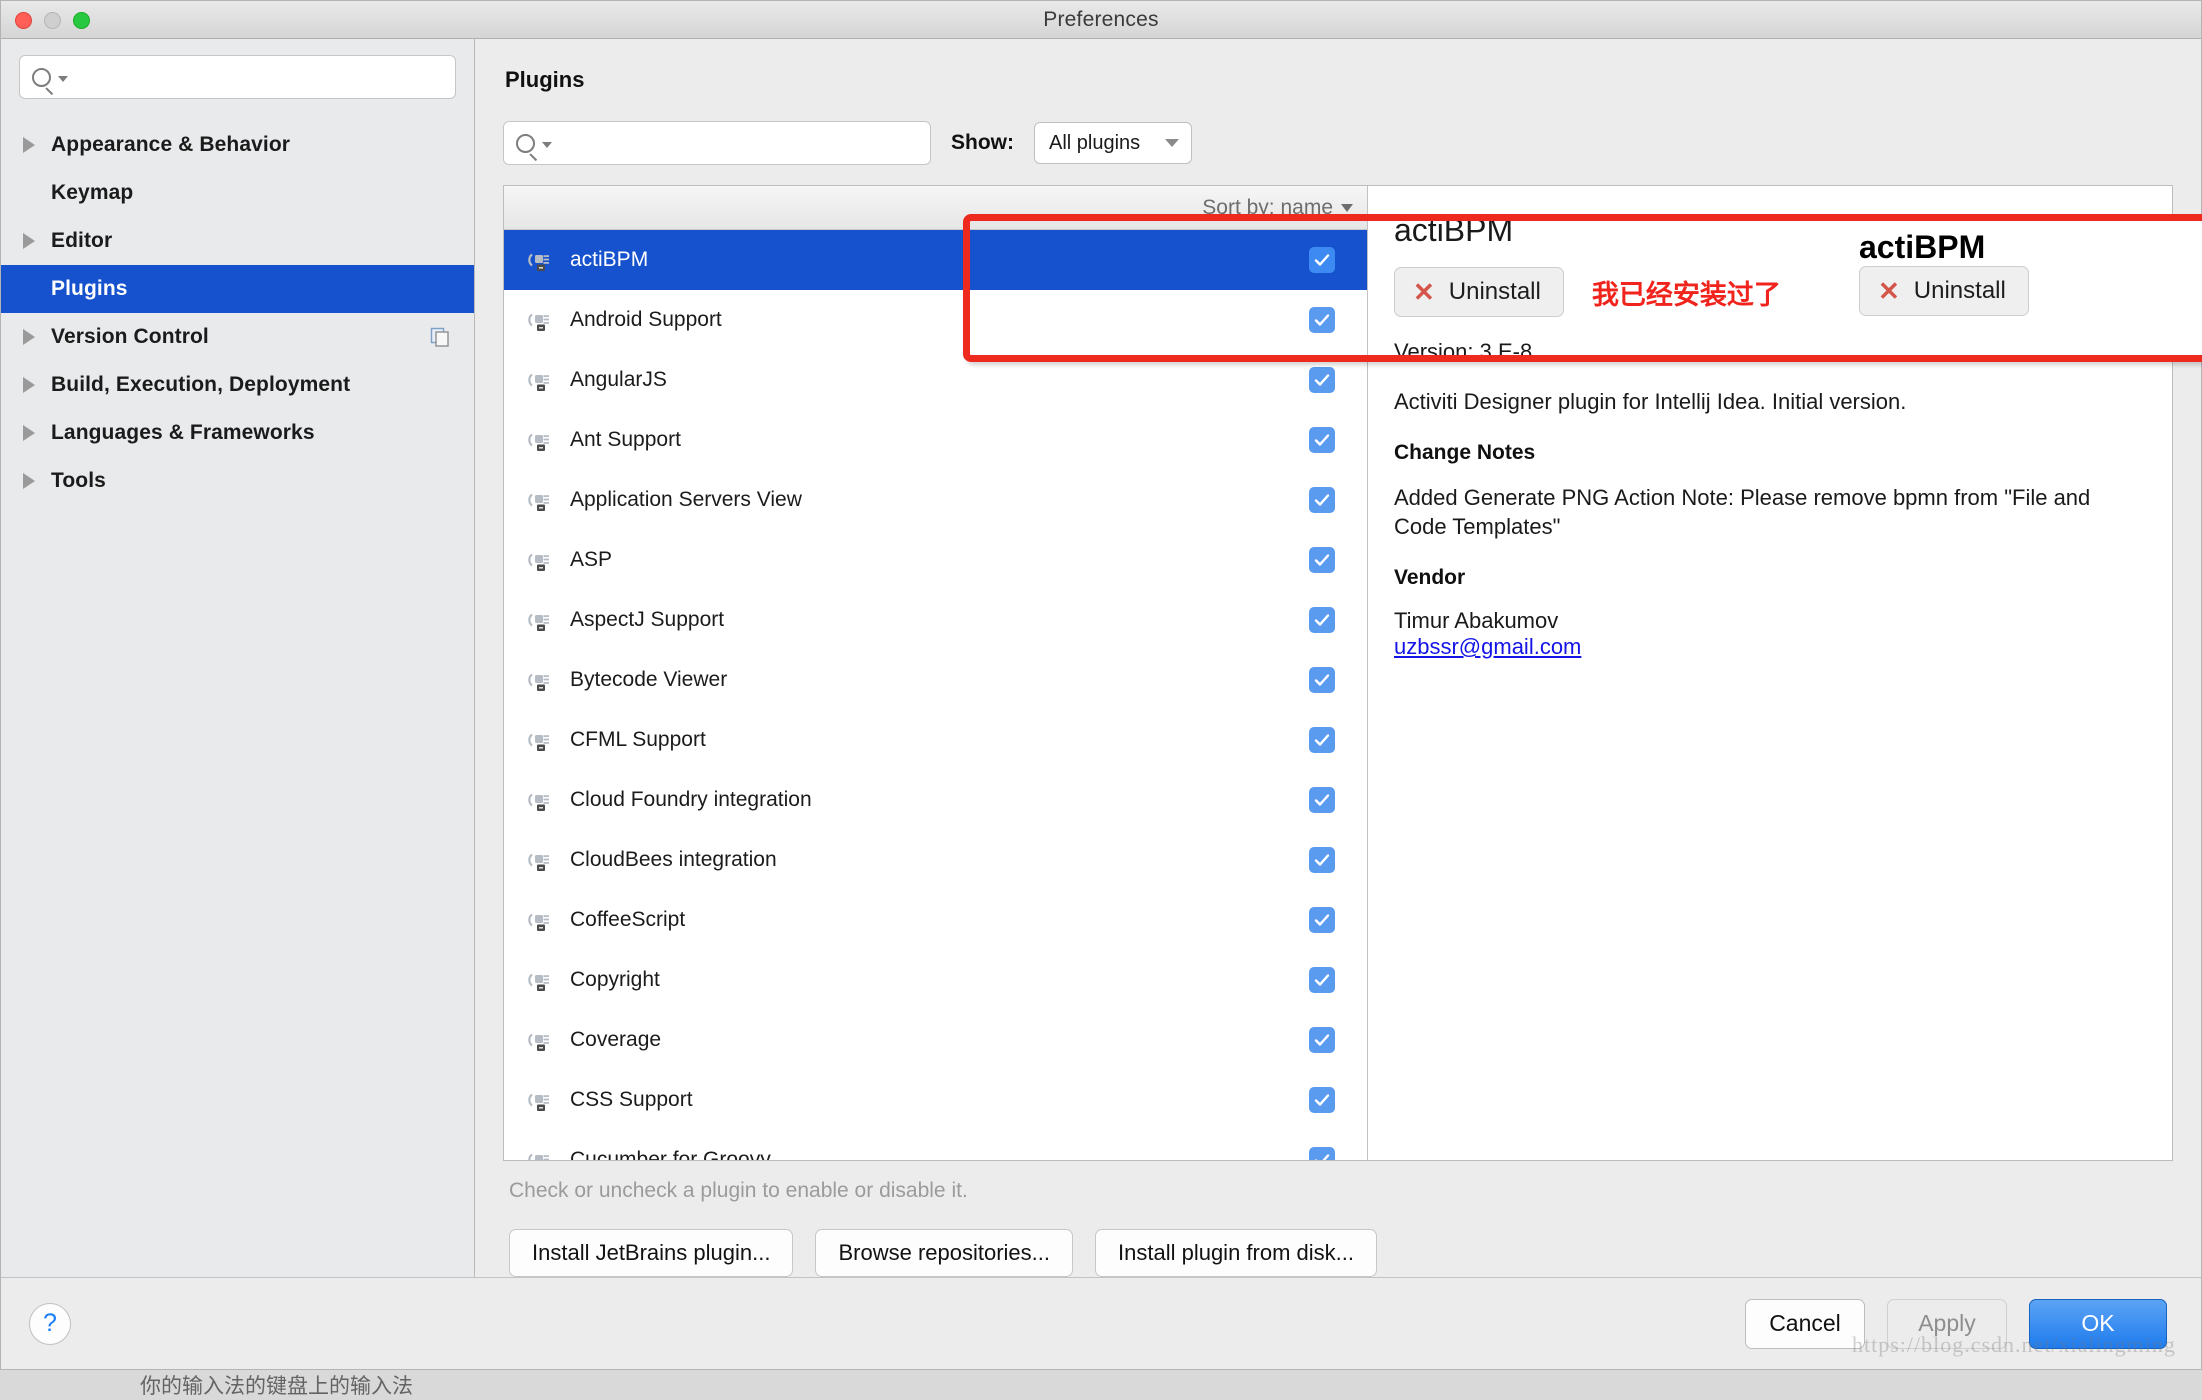 The width and height of the screenshot is (2202, 1400). I want to click on plugin-name: CoffeeScript, so click(628, 919).